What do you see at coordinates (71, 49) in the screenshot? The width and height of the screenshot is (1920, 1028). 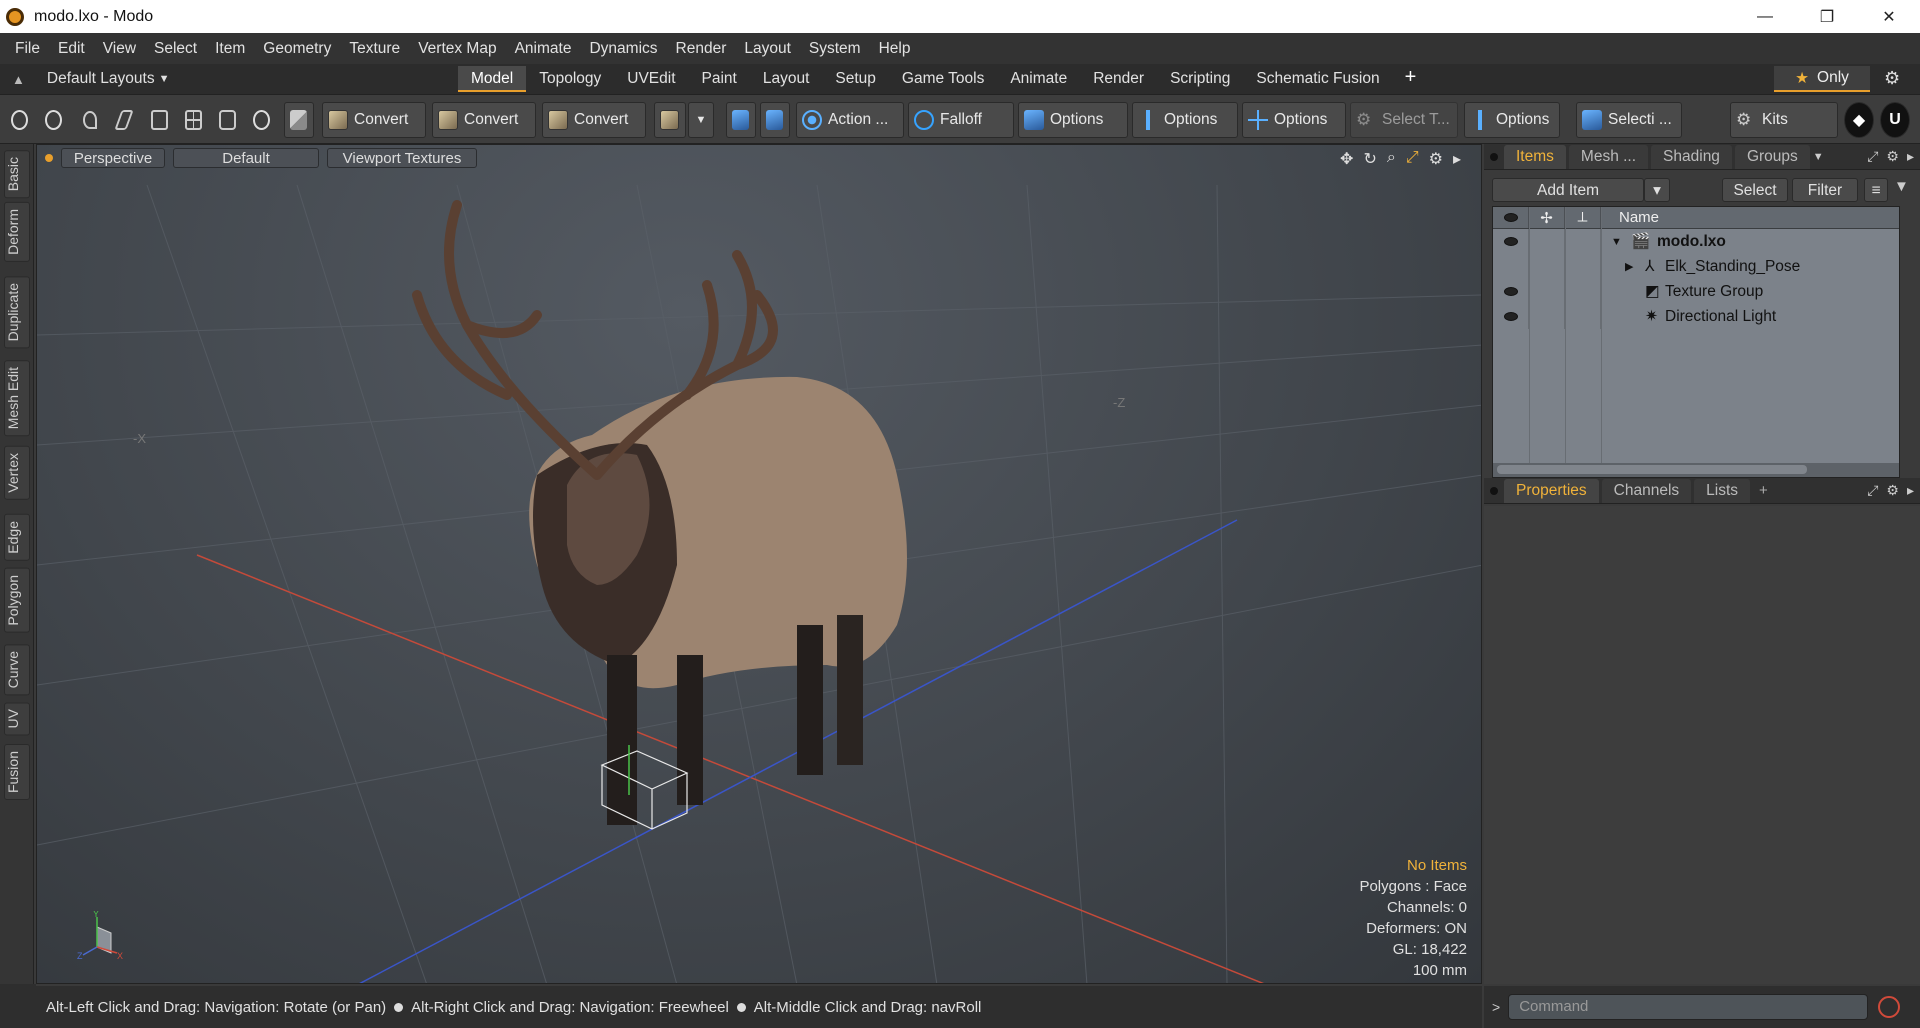 I see `menu-edit: Edit` at bounding box center [71, 49].